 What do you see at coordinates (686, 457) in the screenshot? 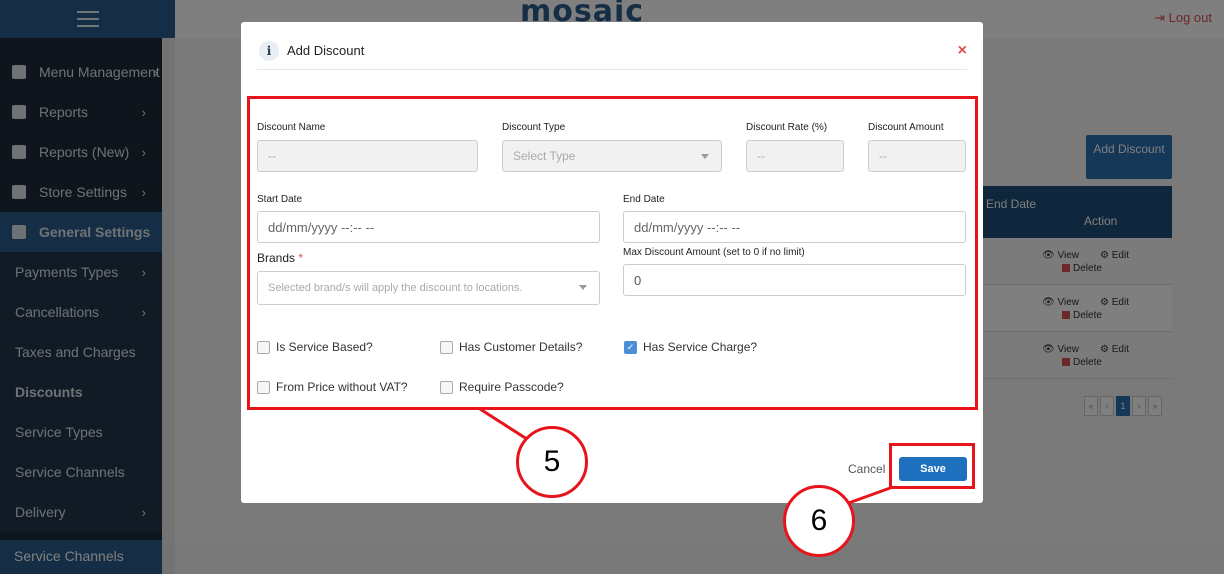
I see `annotation-leader-lines` at bounding box center [686, 457].